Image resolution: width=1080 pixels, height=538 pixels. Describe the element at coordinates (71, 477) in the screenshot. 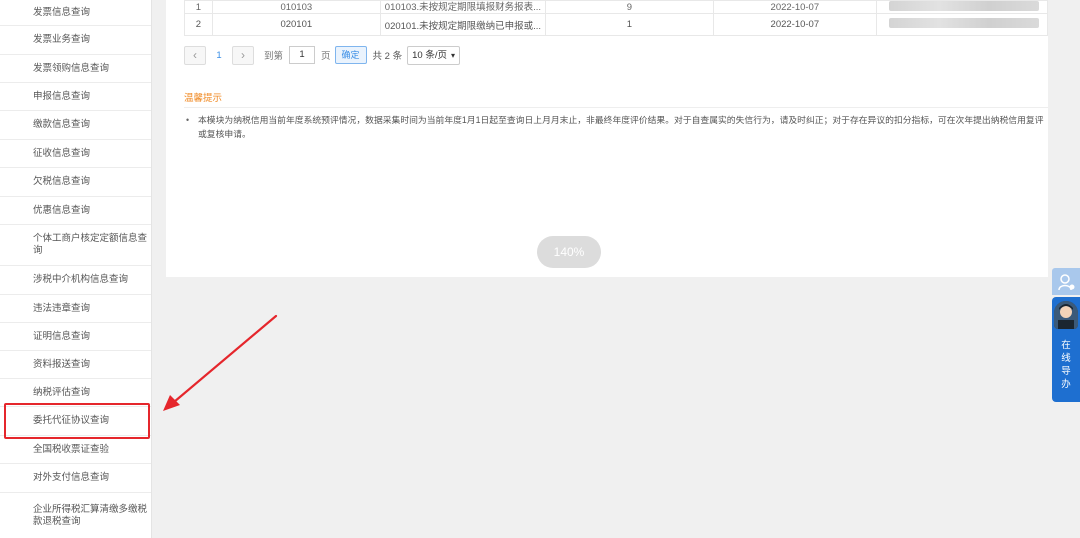

I see `sidebar-item-label: 对外支付信息查询` at that location.